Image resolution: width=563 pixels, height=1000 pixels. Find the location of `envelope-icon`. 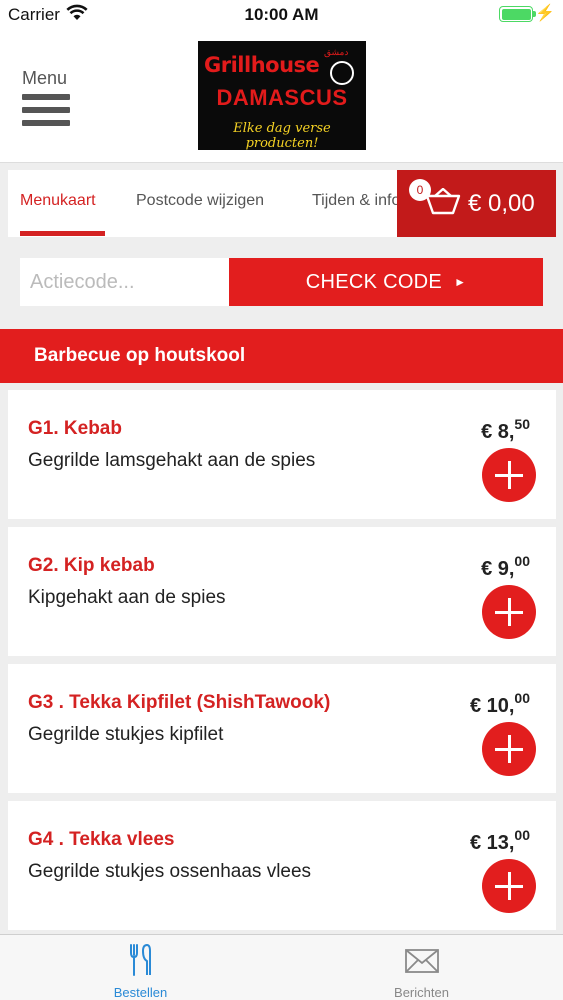

envelope-icon is located at coordinates (421, 961).